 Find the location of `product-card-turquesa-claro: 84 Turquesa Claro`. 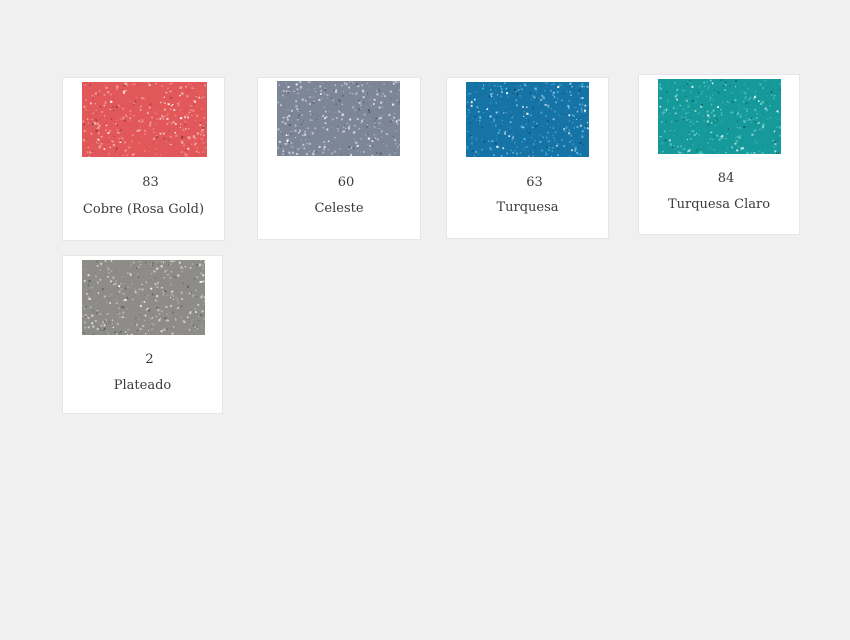

product-card-turquesa-claro: 84 Turquesa Claro is located at coordinates (719, 154).